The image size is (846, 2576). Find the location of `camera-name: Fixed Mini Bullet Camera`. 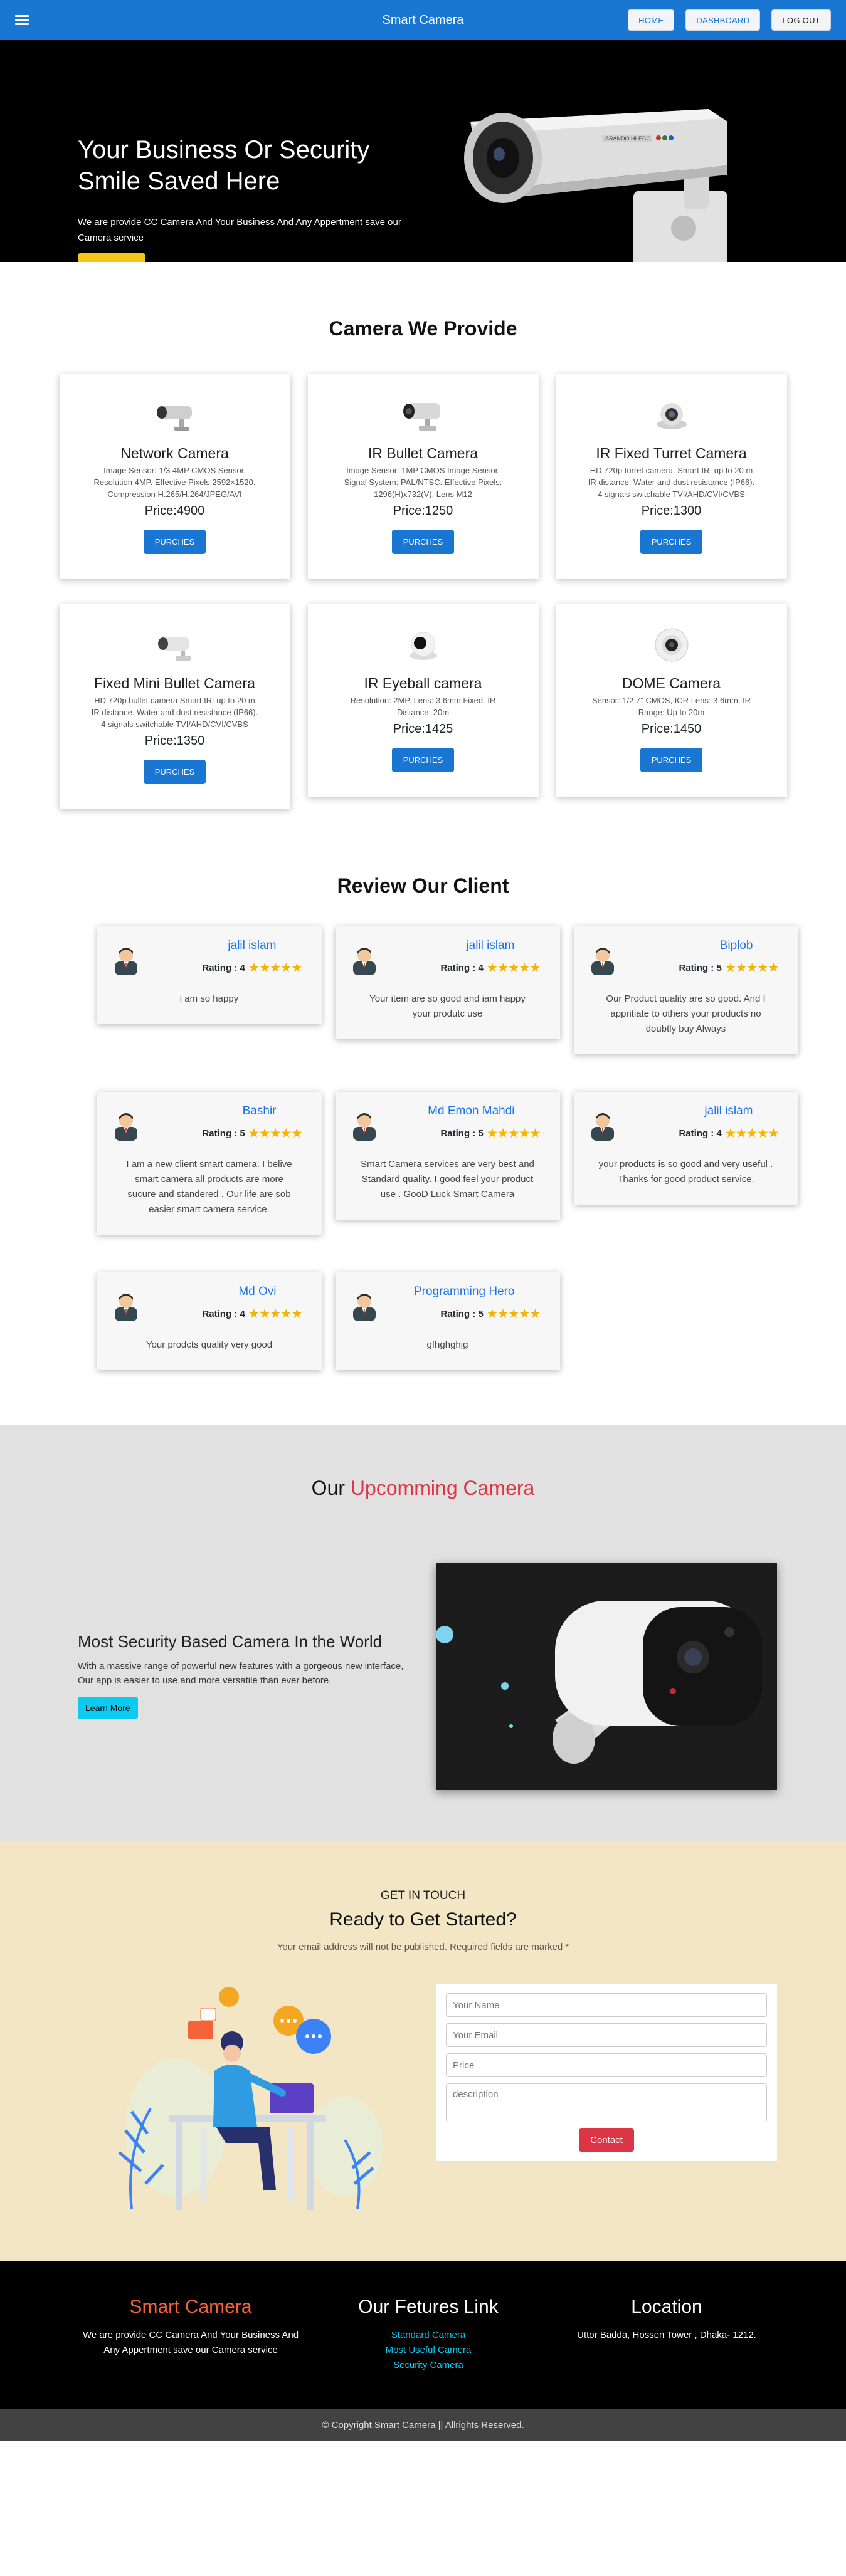

camera-name: Fixed Mini Bullet Camera is located at coordinates (175, 683).